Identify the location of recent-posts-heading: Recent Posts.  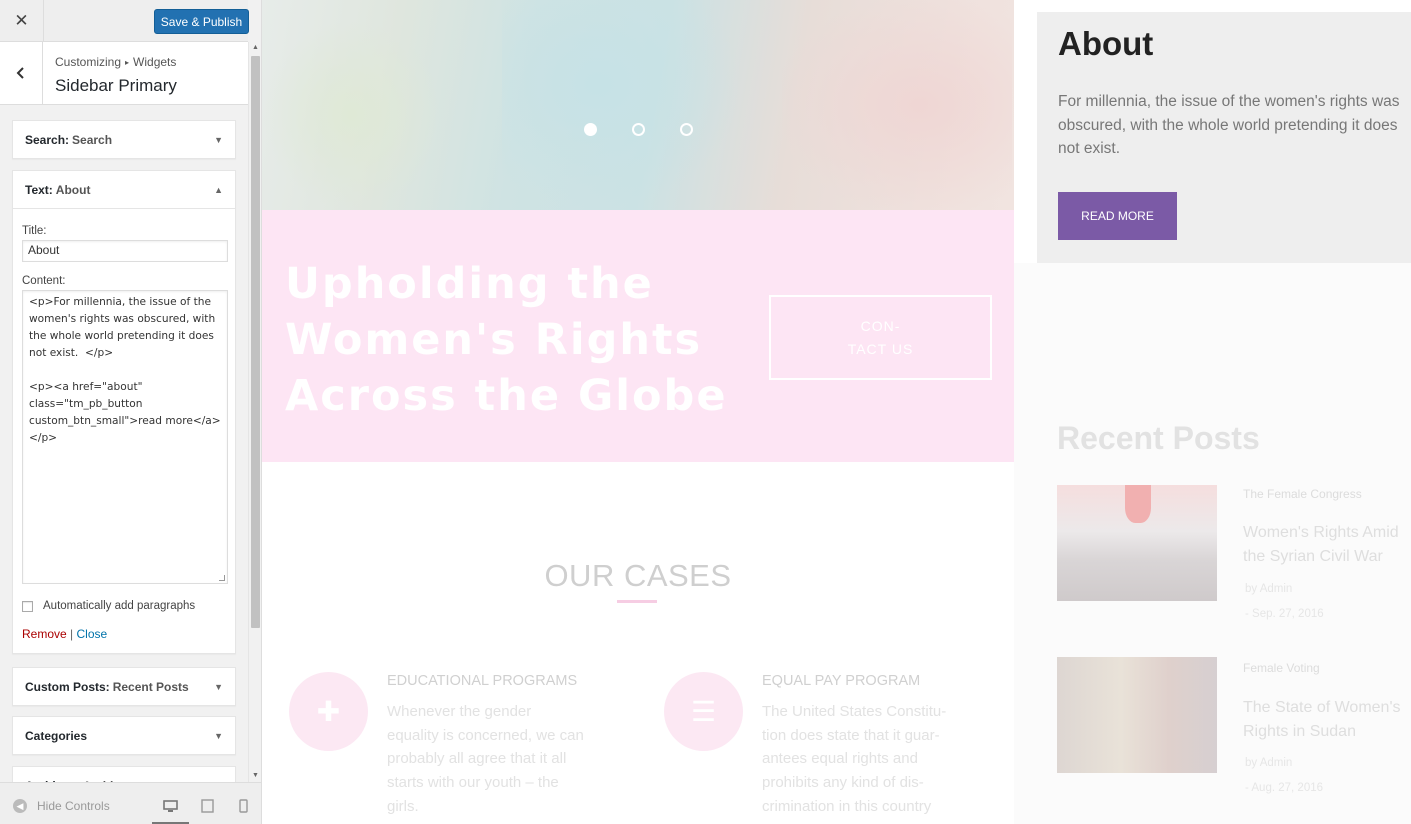
(1158, 438).